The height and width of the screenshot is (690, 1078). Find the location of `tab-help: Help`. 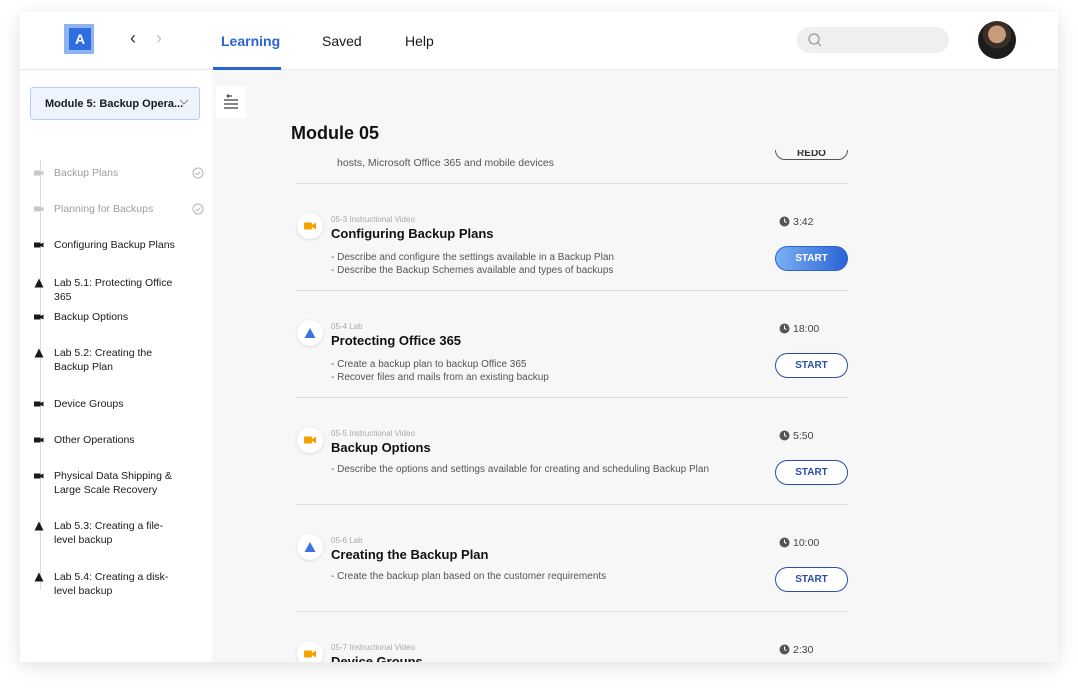

tab-help: Help is located at coordinates (419, 41).